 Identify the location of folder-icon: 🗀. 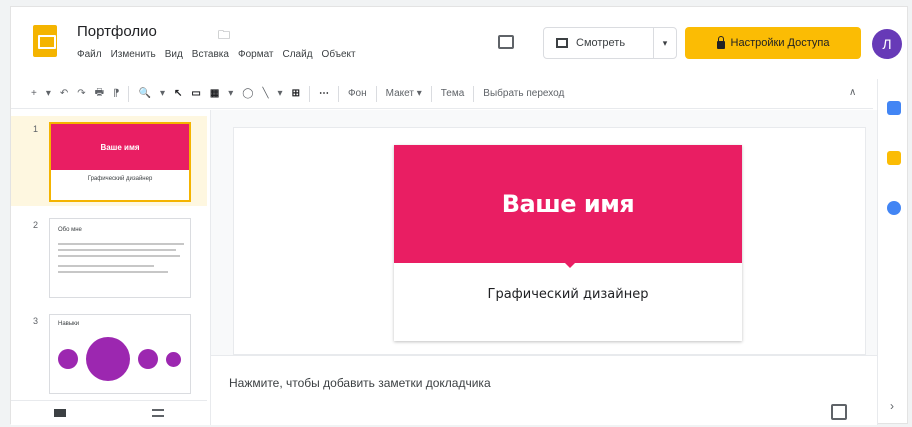
(224, 36).